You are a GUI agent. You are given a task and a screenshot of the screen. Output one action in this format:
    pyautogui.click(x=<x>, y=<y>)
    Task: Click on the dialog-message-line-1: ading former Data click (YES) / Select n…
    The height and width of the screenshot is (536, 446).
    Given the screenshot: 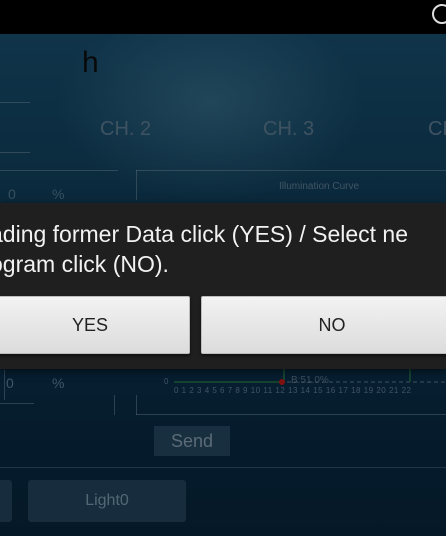 What is the action you would take?
    pyautogui.click(x=204, y=234)
    